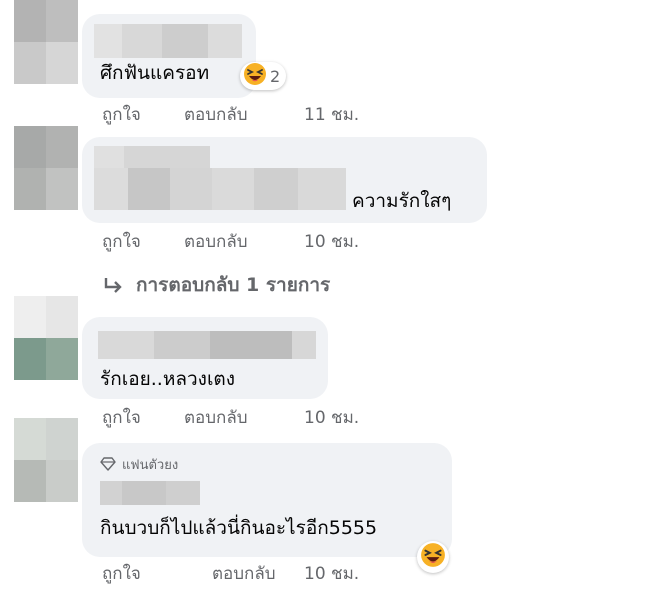 Image resolution: width=650 pixels, height=595 pixels. I want to click on comment-bubble: รักเอย..หลวงเตง, so click(205, 358).